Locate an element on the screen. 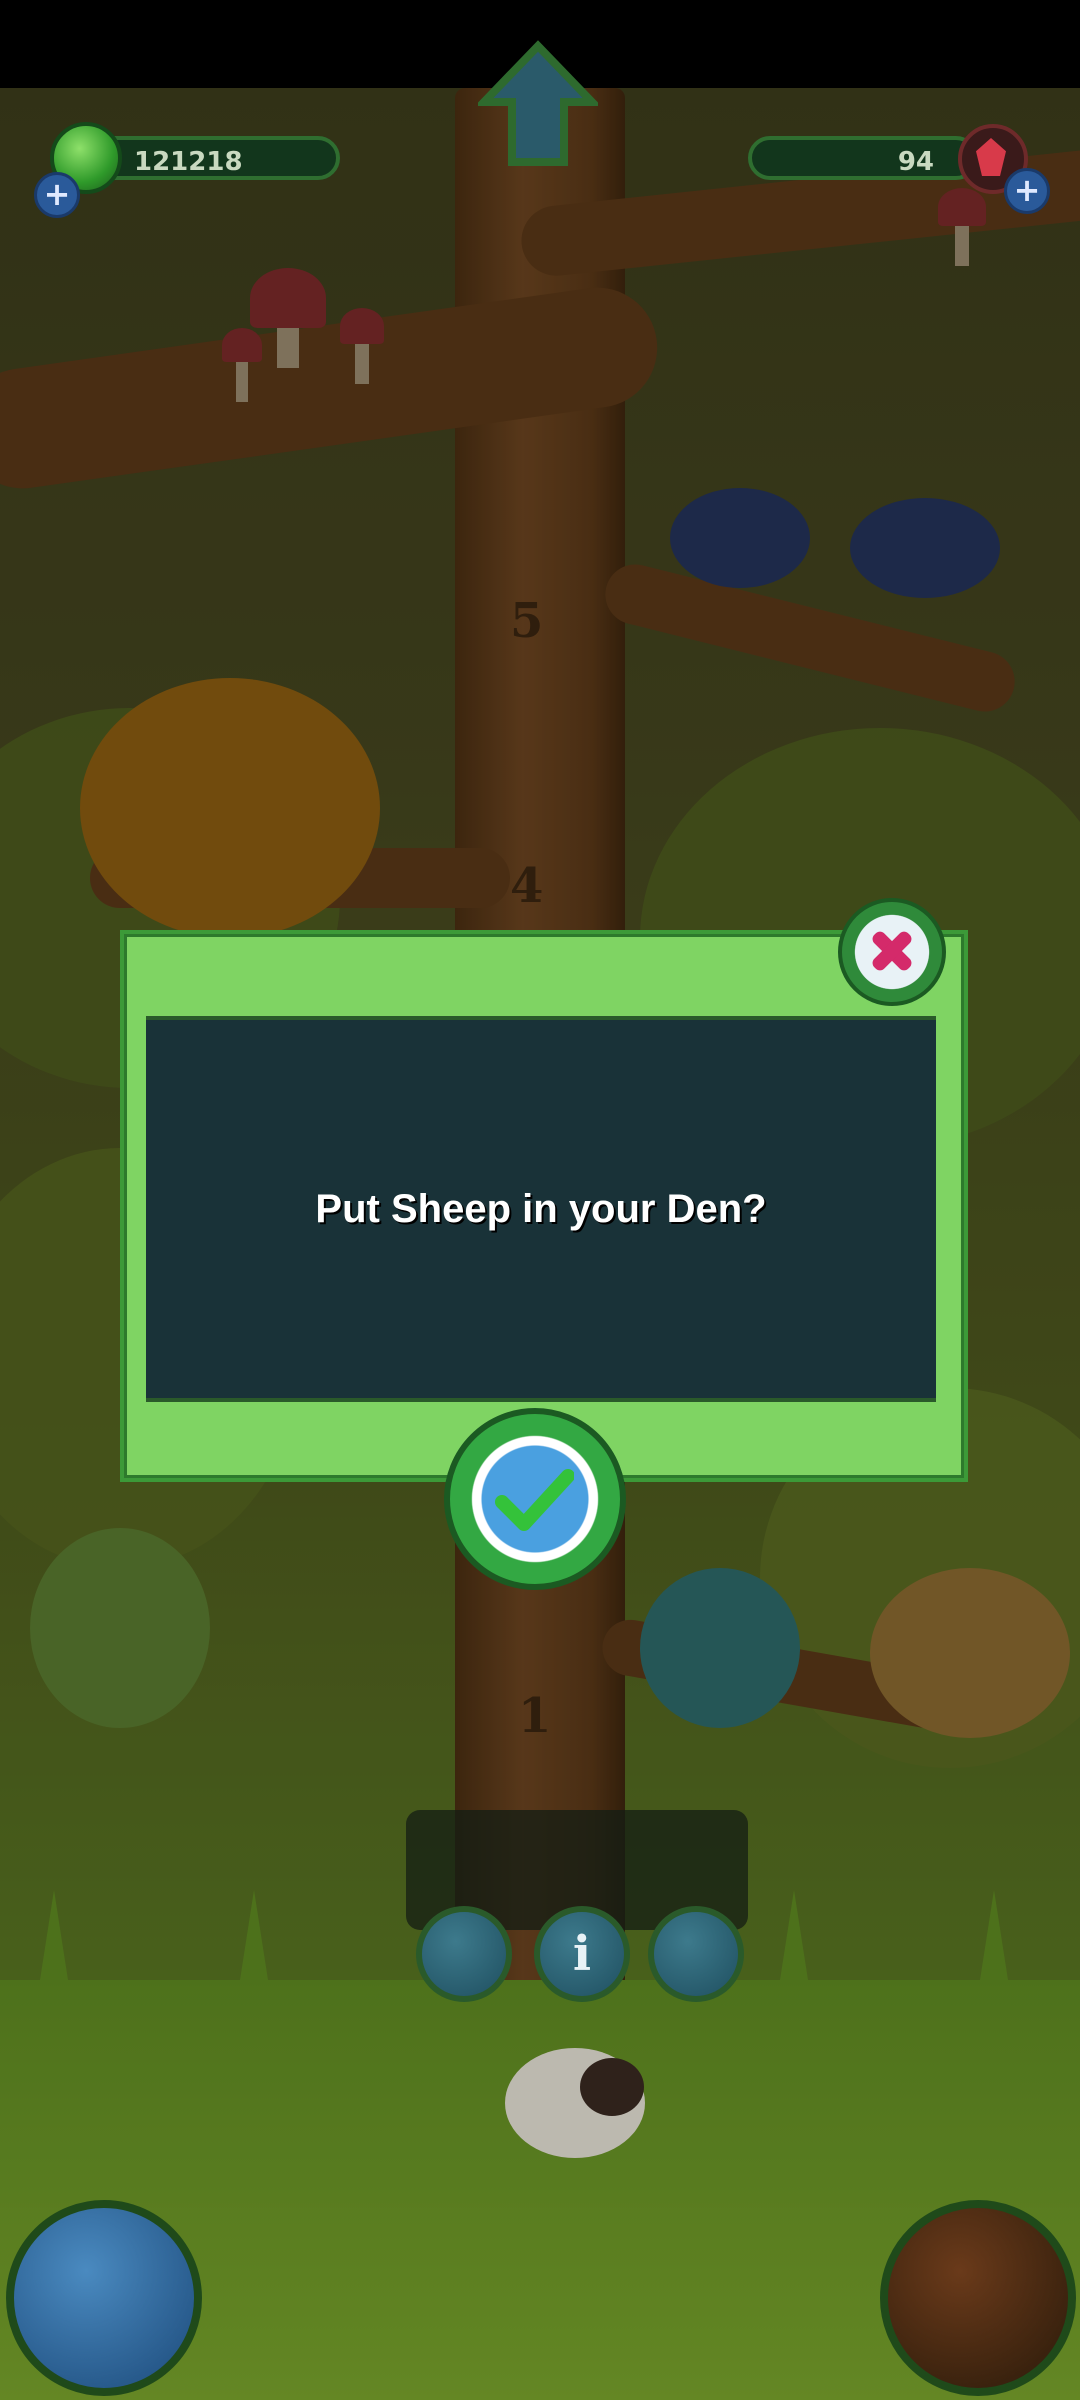 The image size is (1080, 2400). confirm-button is located at coordinates (535, 1499).